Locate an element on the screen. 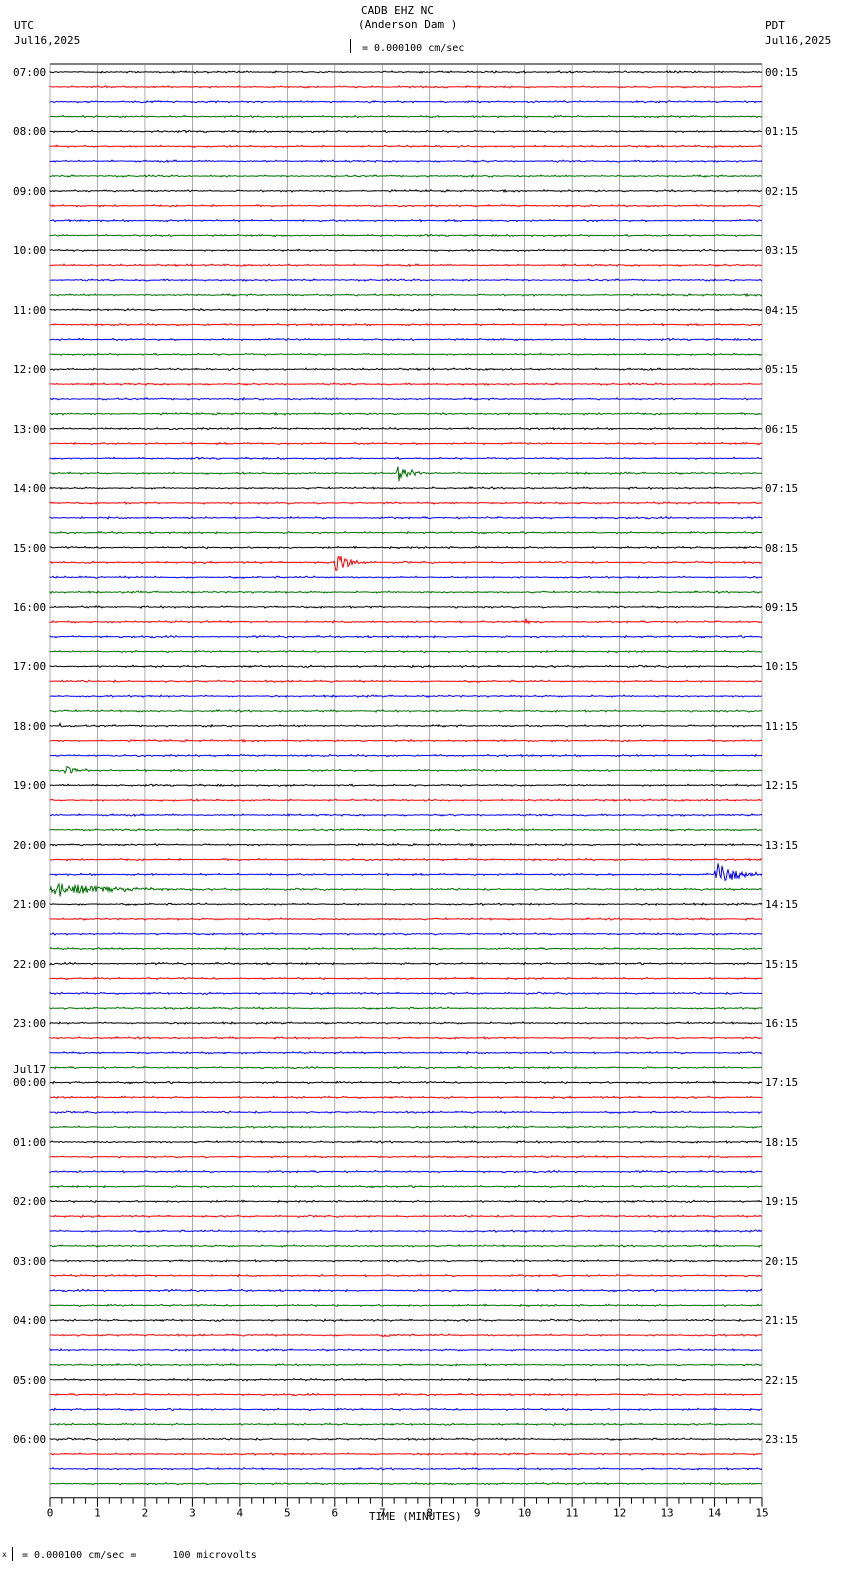 The height and width of the screenshot is (1584, 850). pdt-hour-label: 19:15 is located at coordinates (782, 1202).